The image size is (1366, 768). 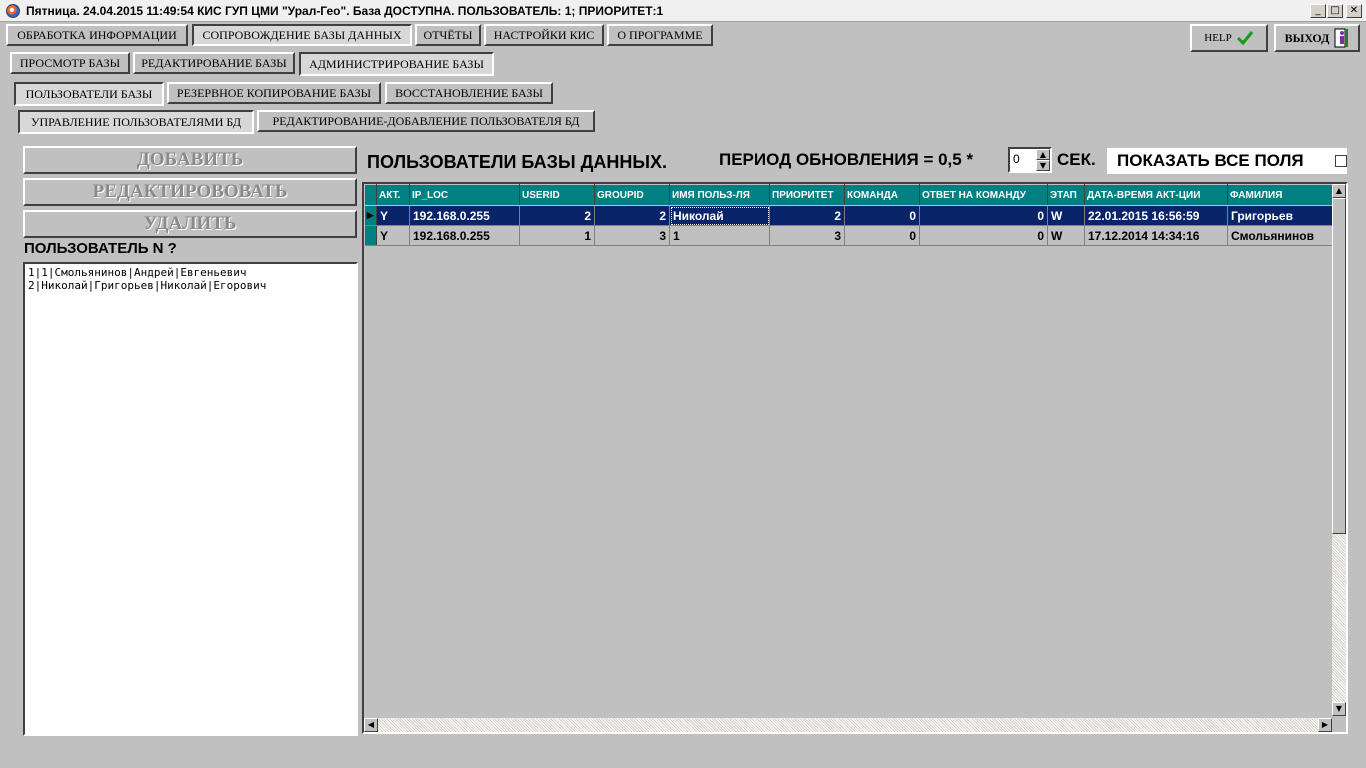 I want to click on help-button-label: HELP, so click(x=1218, y=38).